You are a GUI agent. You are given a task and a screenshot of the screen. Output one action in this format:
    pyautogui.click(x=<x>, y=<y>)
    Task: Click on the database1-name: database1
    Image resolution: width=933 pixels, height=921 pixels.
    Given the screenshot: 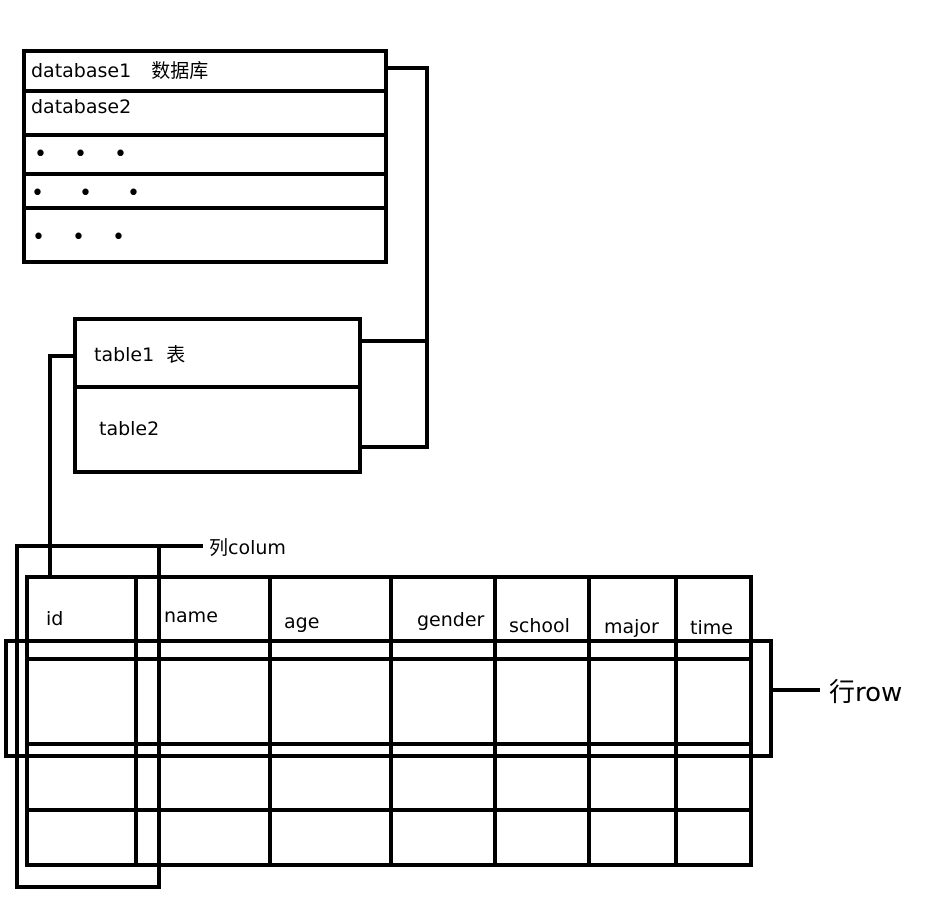 What is the action you would take?
    pyautogui.click(x=81, y=71)
    